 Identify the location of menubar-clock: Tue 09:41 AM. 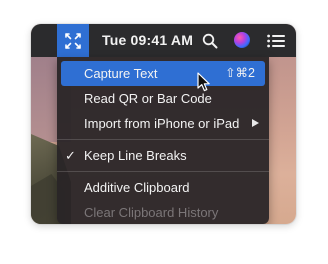
(147, 40).